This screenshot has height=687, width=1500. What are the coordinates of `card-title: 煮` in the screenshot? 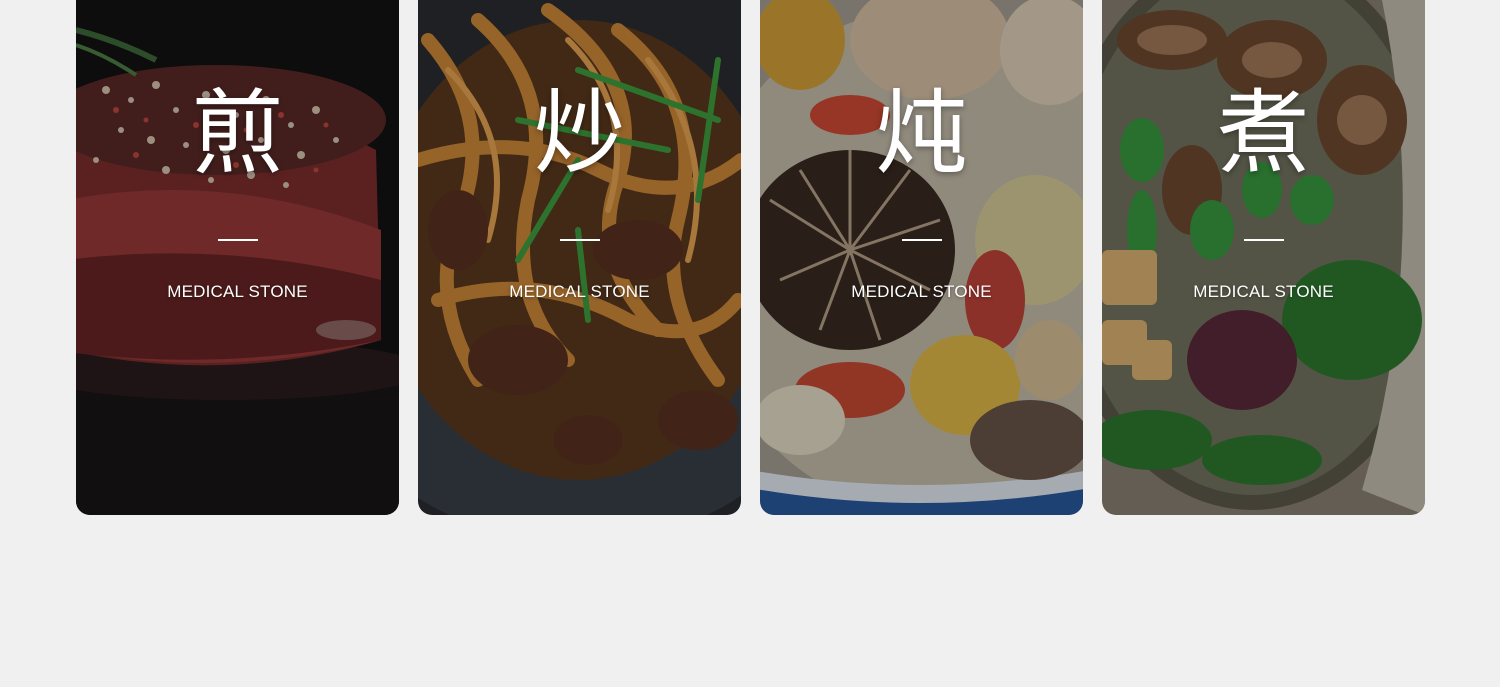 It's located at (1263, 133).